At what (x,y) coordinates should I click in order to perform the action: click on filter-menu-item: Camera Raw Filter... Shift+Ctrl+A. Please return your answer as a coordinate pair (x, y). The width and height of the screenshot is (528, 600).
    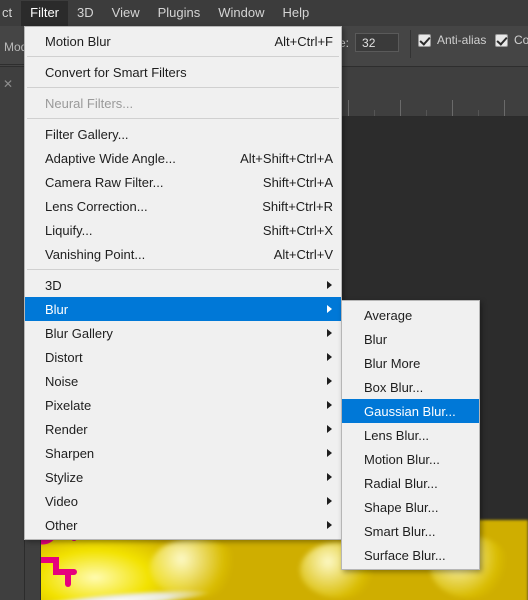
    Looking at the image, I should click on (183, 182).